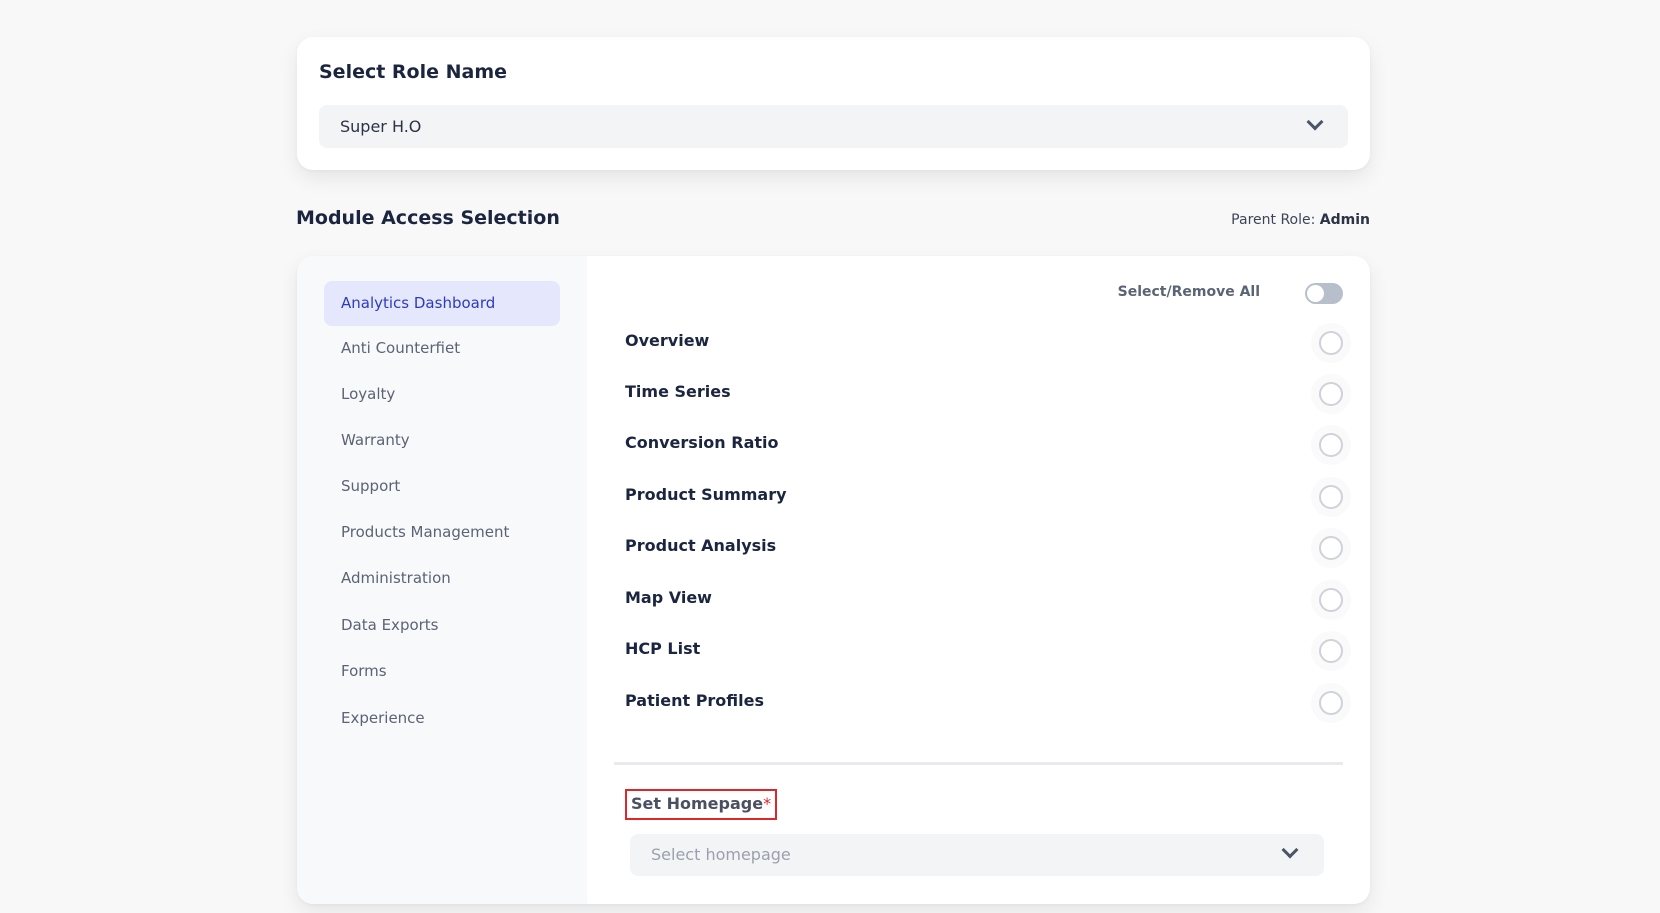 This screenshot has height=913, width=1660. I want to click on parent-role-value: Admin, so click(1344, 220).